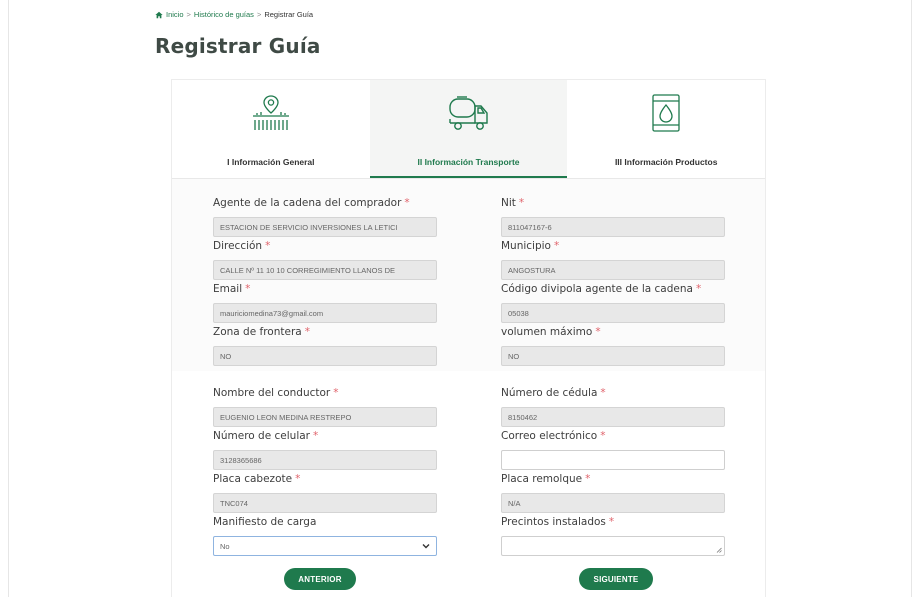 The height and width of the screenshot is (597, 919). I want to click on nit-field: Nit * 811047167-6, so click(613, 217).